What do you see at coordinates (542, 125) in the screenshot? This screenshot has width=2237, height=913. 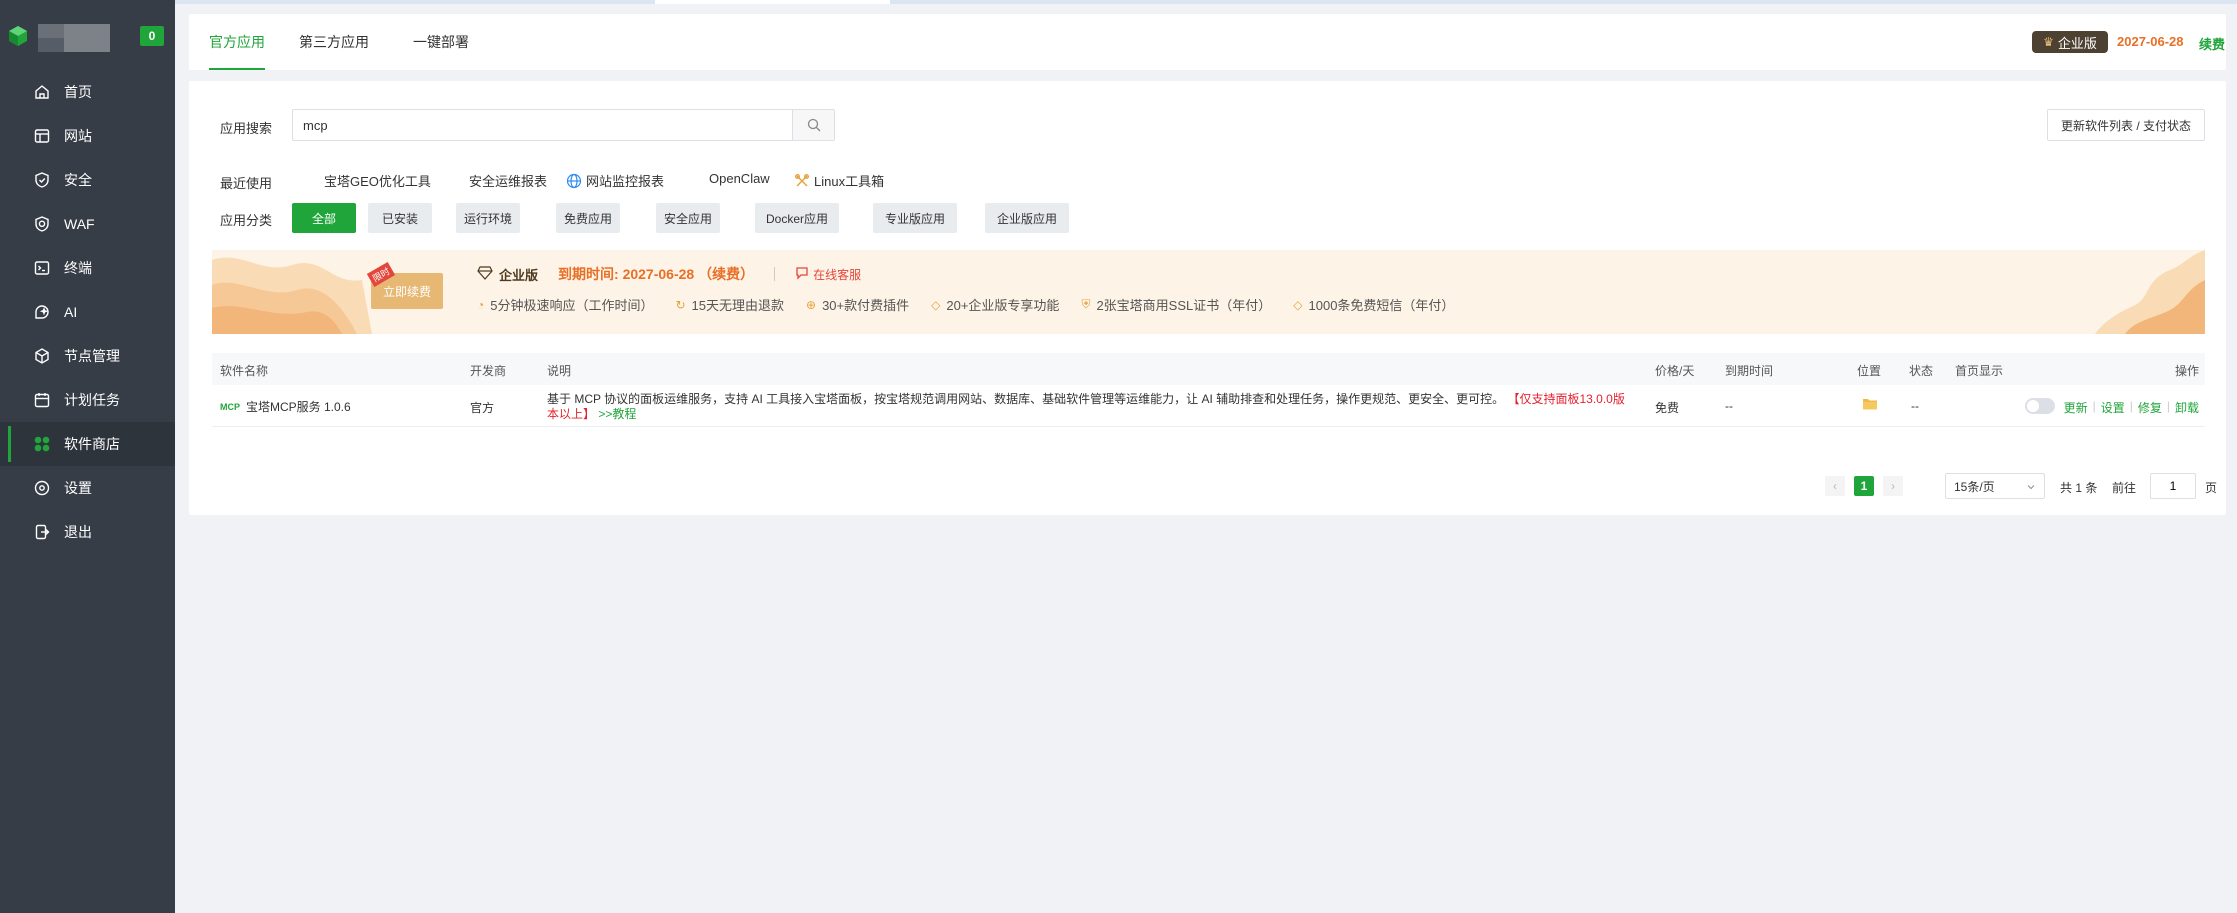 I see `search-input` at bounding box center [542, 125].